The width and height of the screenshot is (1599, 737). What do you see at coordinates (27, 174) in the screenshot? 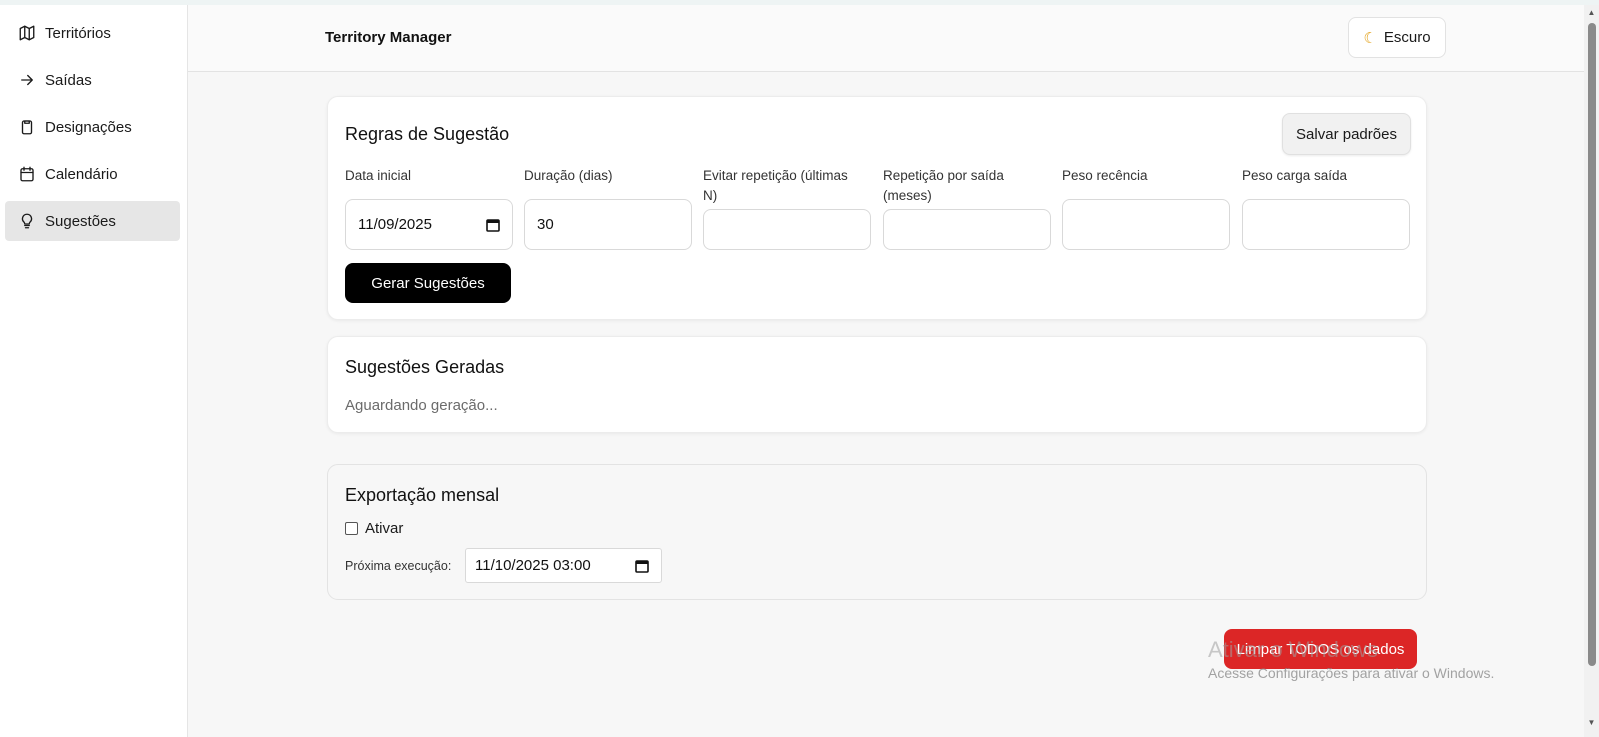
I see `calendar-icon` at bounding box center [27, 174].